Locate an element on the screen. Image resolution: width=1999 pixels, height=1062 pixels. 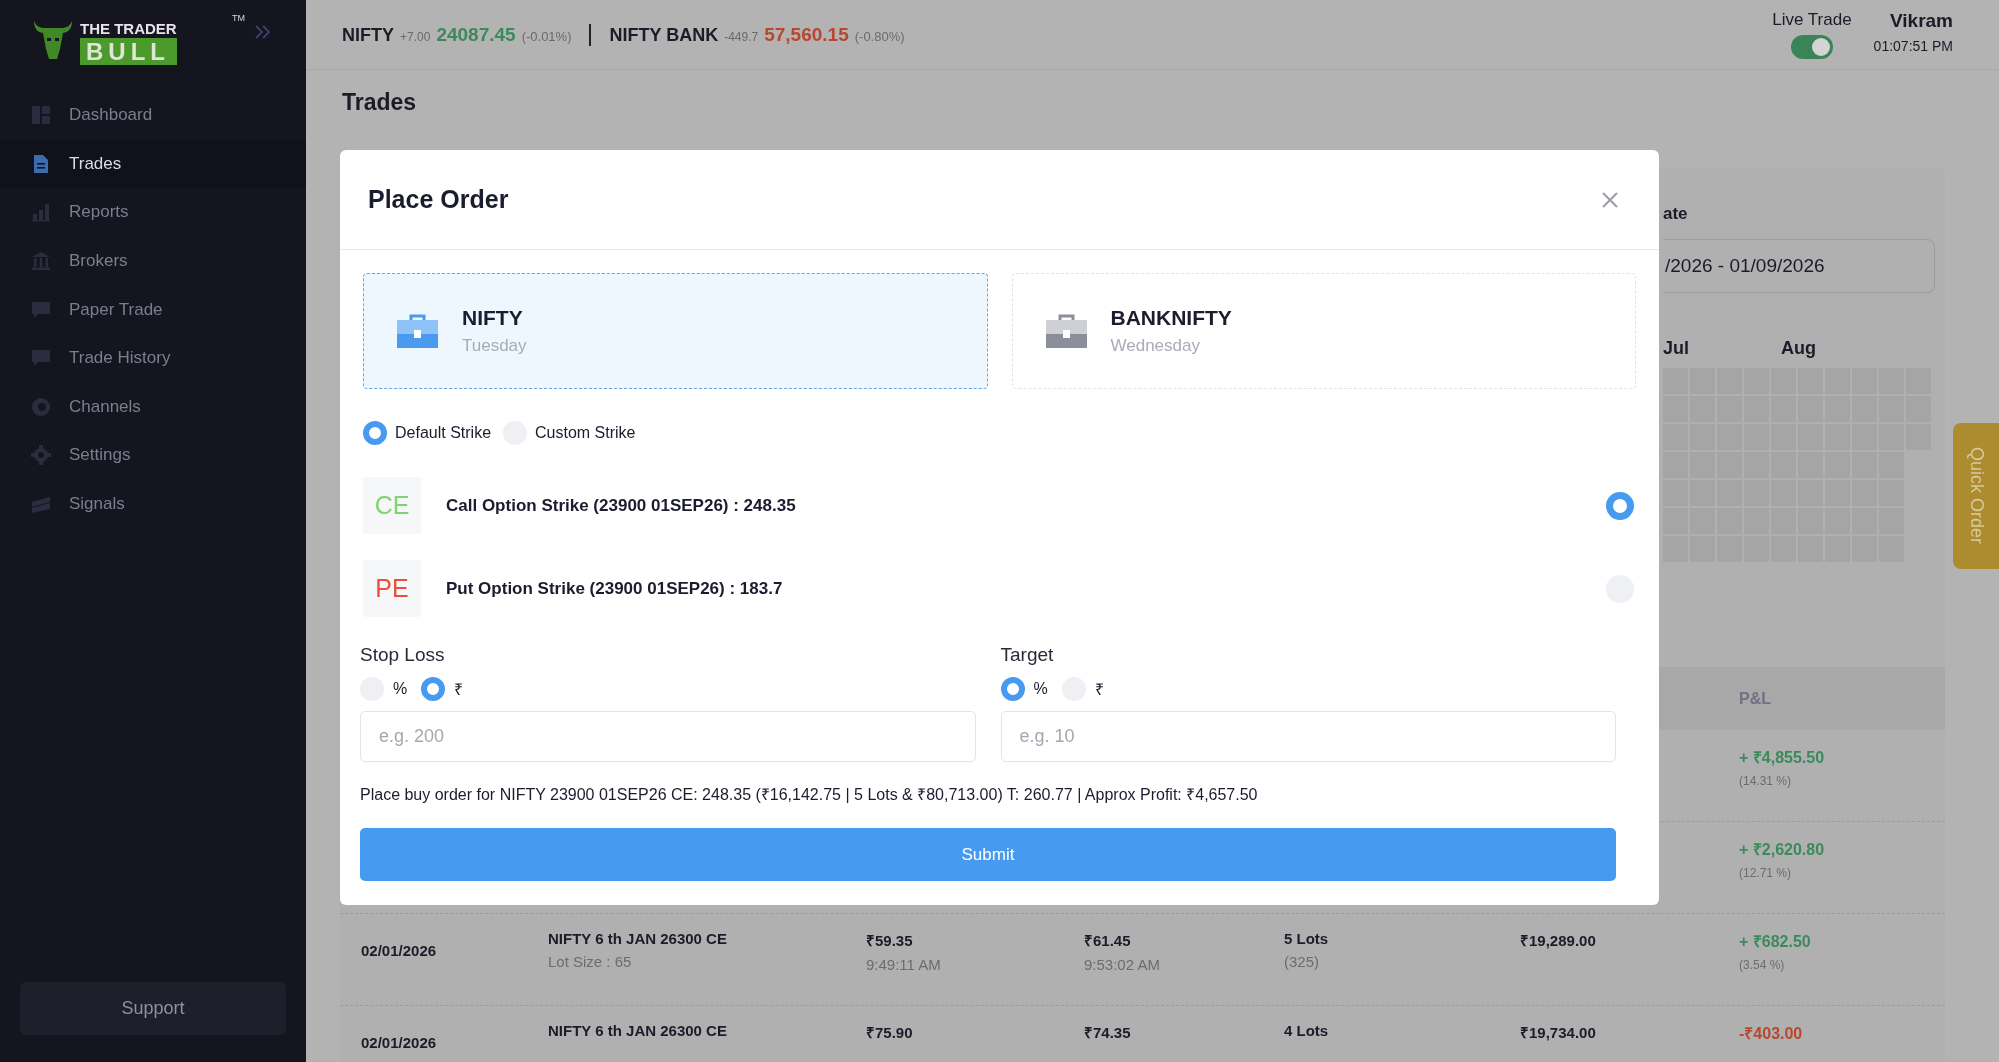
quantity-text: (325) is located at coordinates (1302, 961).